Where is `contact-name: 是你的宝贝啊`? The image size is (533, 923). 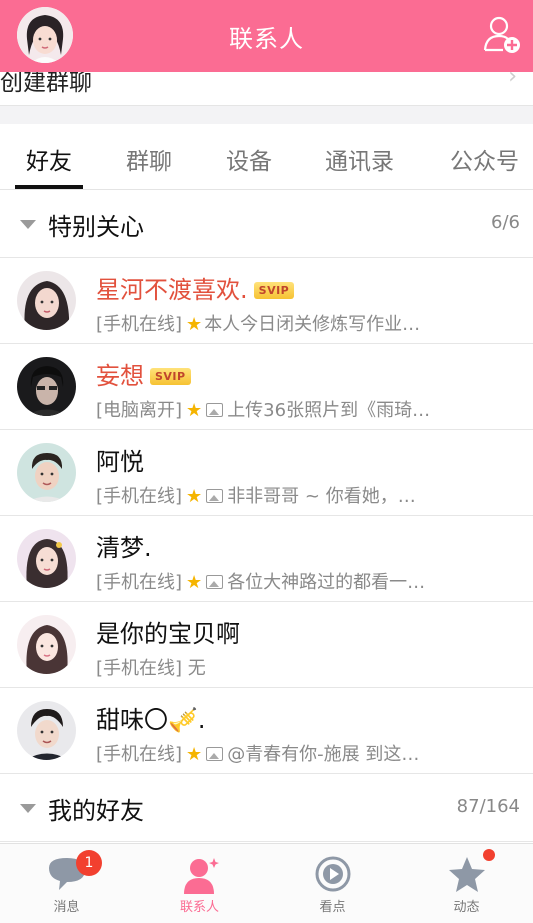
contact-name: 是你的宝贝啊 is located at coordinates (168, 634).